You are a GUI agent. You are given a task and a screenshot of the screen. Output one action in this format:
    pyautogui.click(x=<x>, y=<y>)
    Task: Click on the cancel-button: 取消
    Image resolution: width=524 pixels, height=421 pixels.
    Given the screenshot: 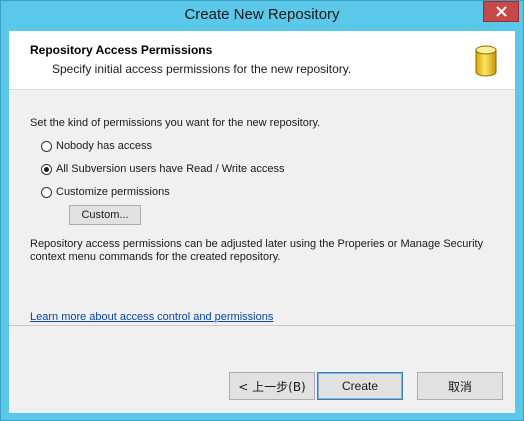 What is the action you would take?
    pyautogui.click(x=460, y=386)
    